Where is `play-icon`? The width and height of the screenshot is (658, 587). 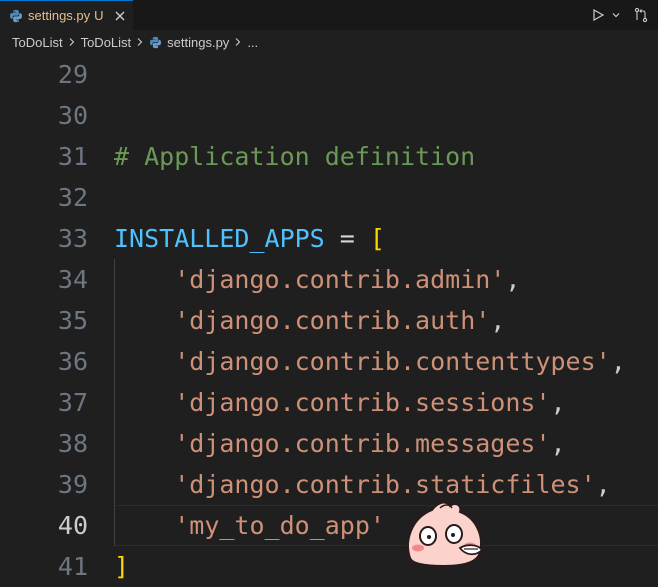 play-icon is located at coordinates (599, 15).